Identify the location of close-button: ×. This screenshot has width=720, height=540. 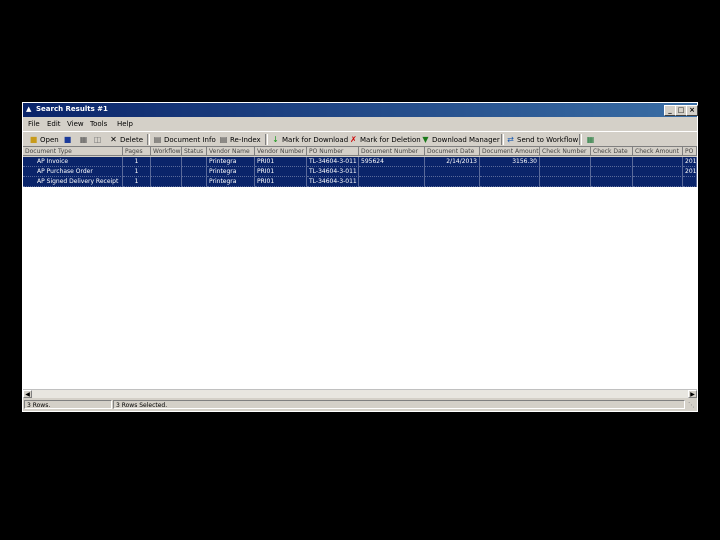
(692, 110).